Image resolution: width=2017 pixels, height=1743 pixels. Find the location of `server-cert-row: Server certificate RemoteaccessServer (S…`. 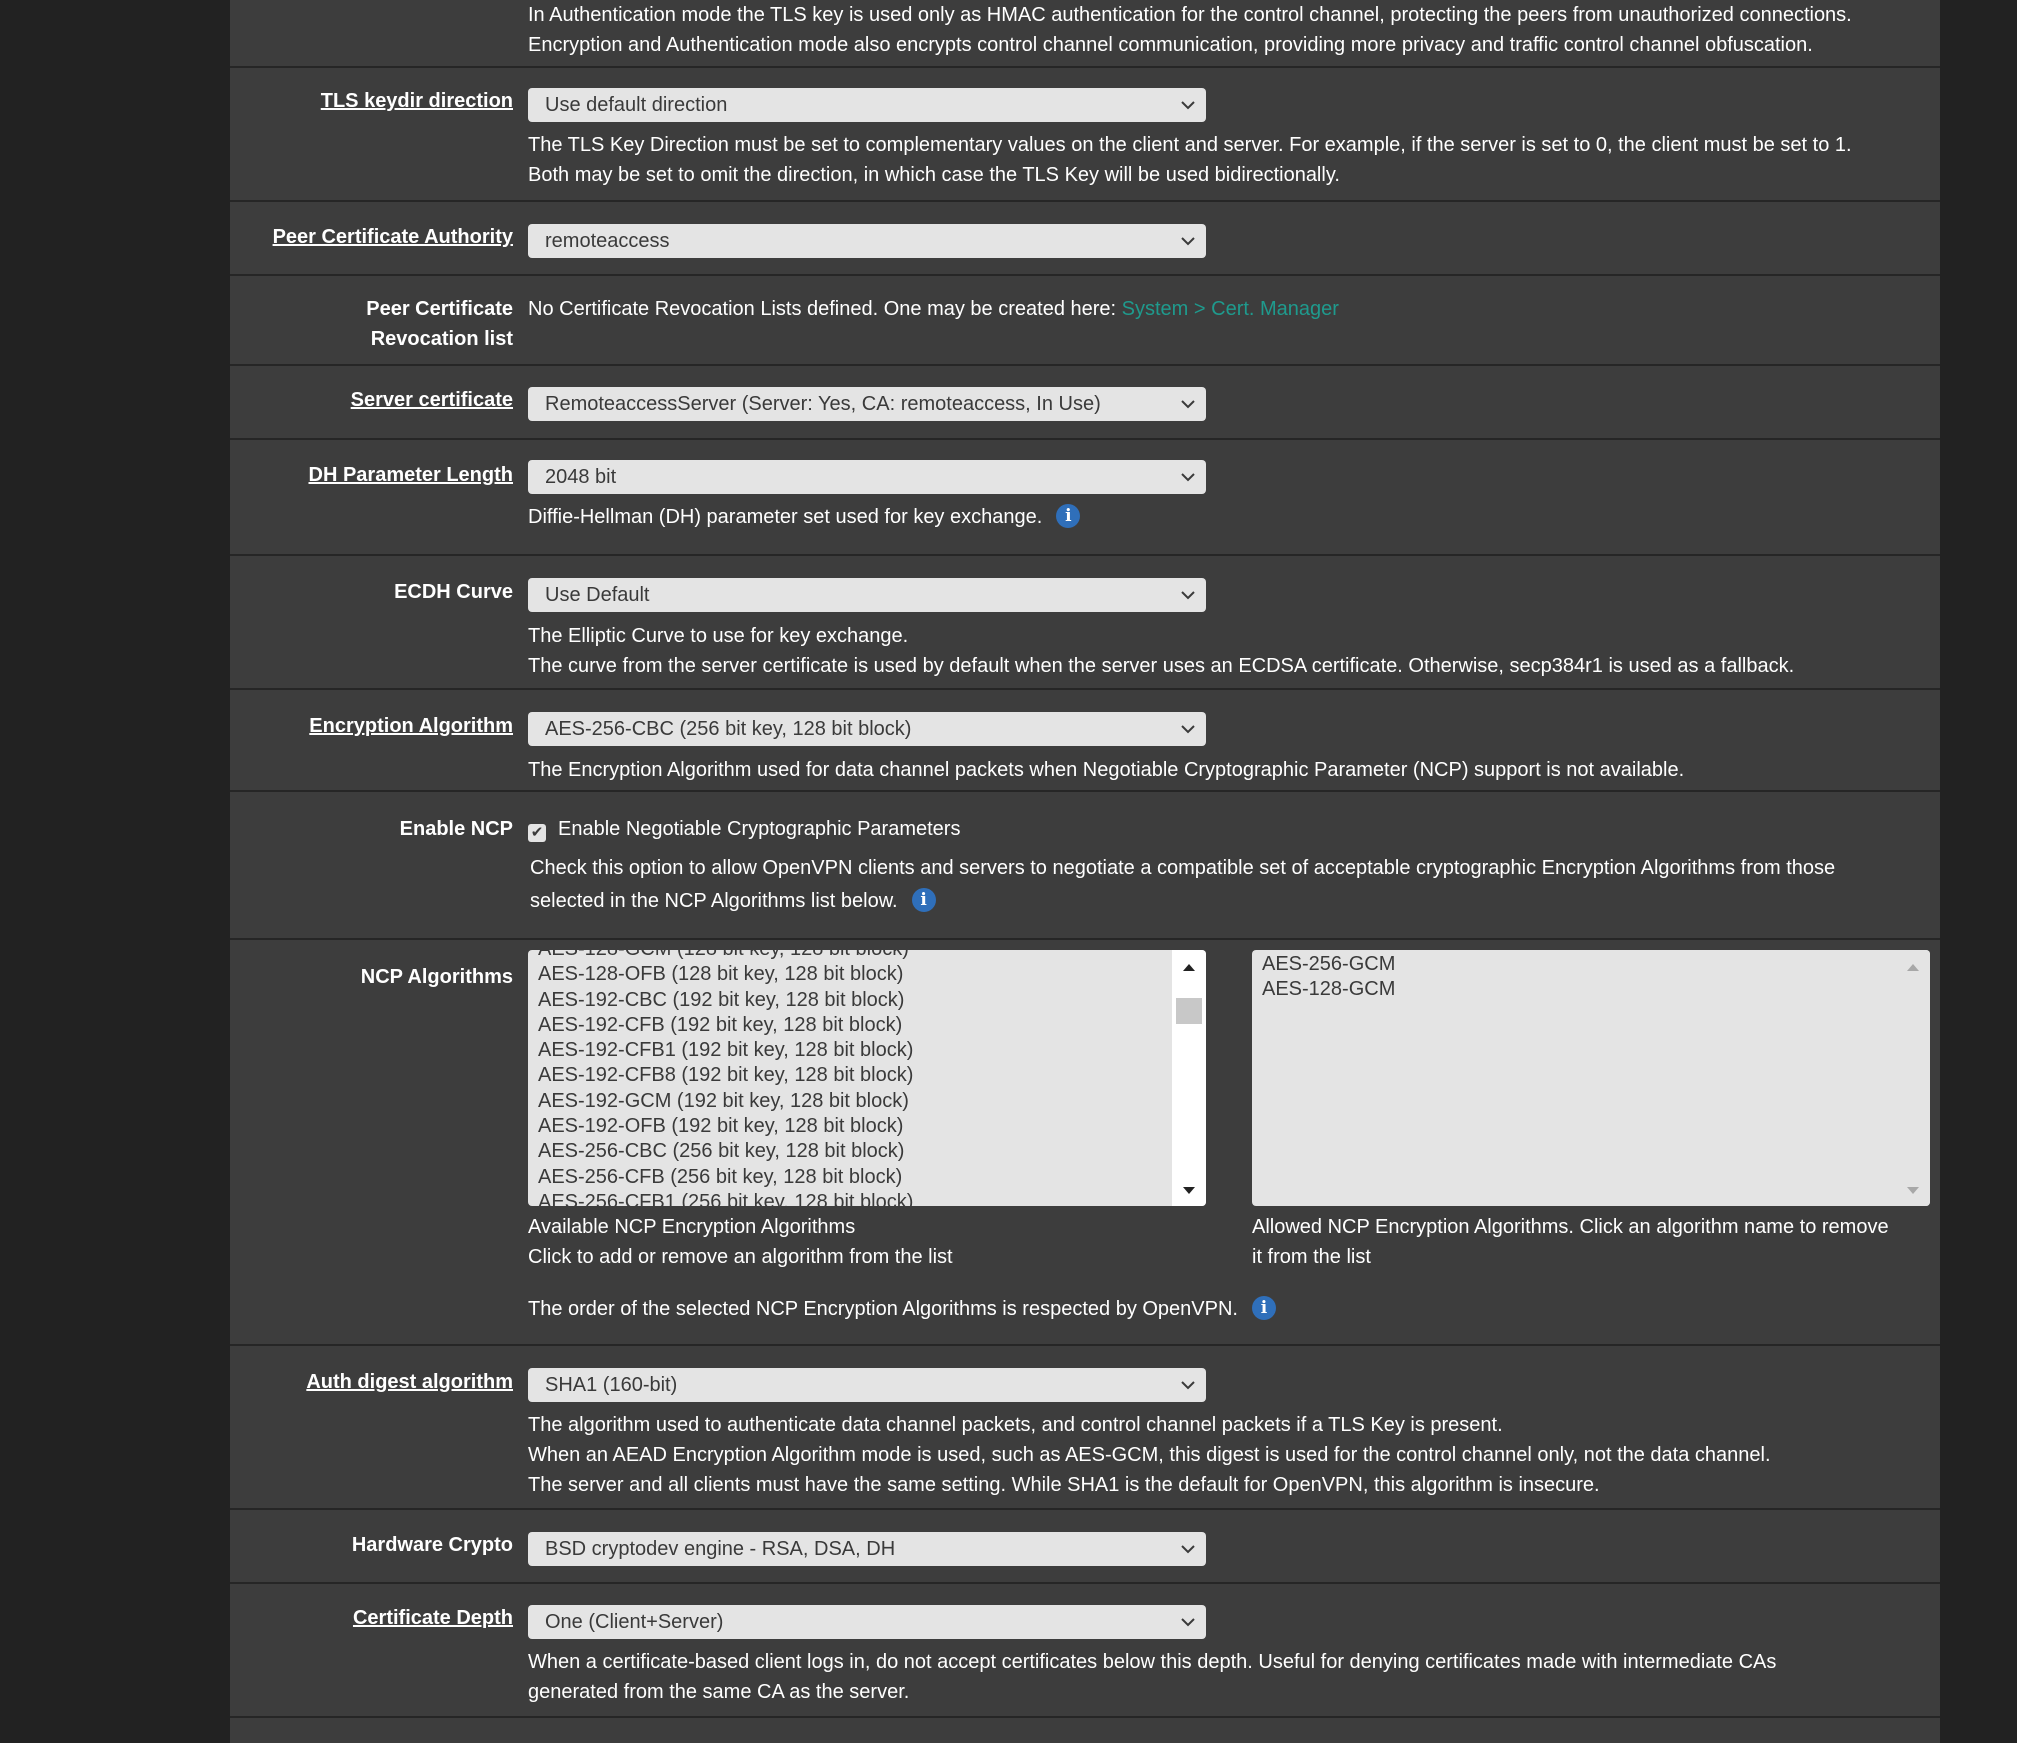

server-cert-row: Server certificate RemoteaccessServer (S… is located at coordinates (1085, 403).